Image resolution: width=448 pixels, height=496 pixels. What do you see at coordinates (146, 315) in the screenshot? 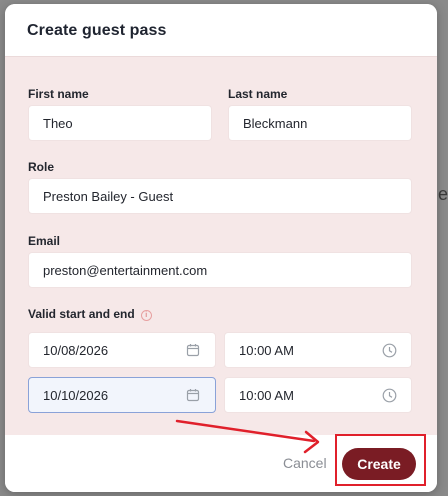
I see `info-icon: i` at bounding box center [146, 315].